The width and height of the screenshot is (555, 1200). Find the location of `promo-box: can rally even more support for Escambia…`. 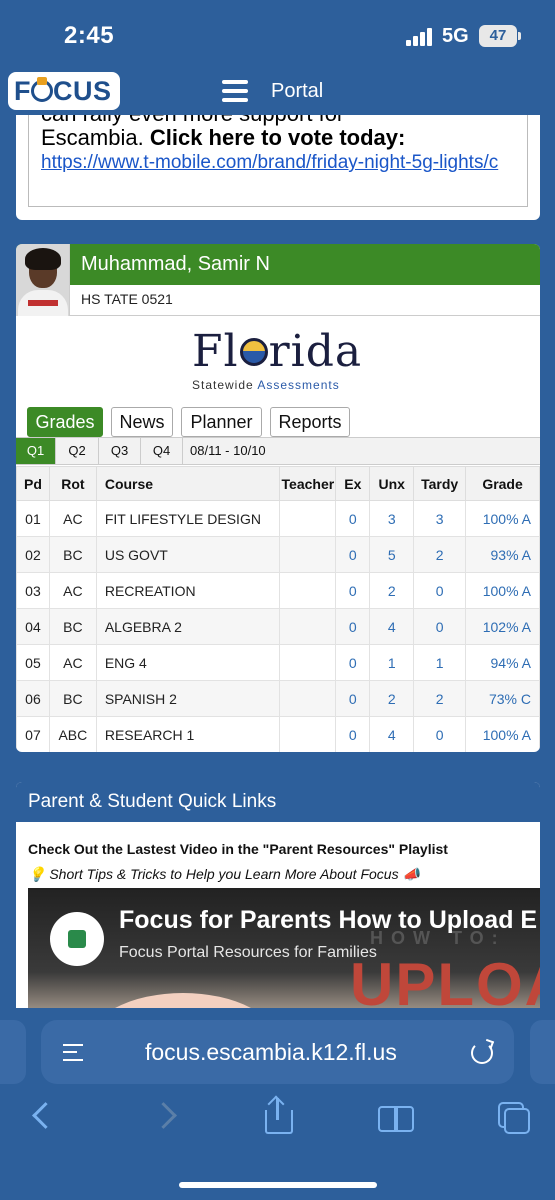

promo-box: can rally even more support for Escambia… is located at coordinates (278, 161).